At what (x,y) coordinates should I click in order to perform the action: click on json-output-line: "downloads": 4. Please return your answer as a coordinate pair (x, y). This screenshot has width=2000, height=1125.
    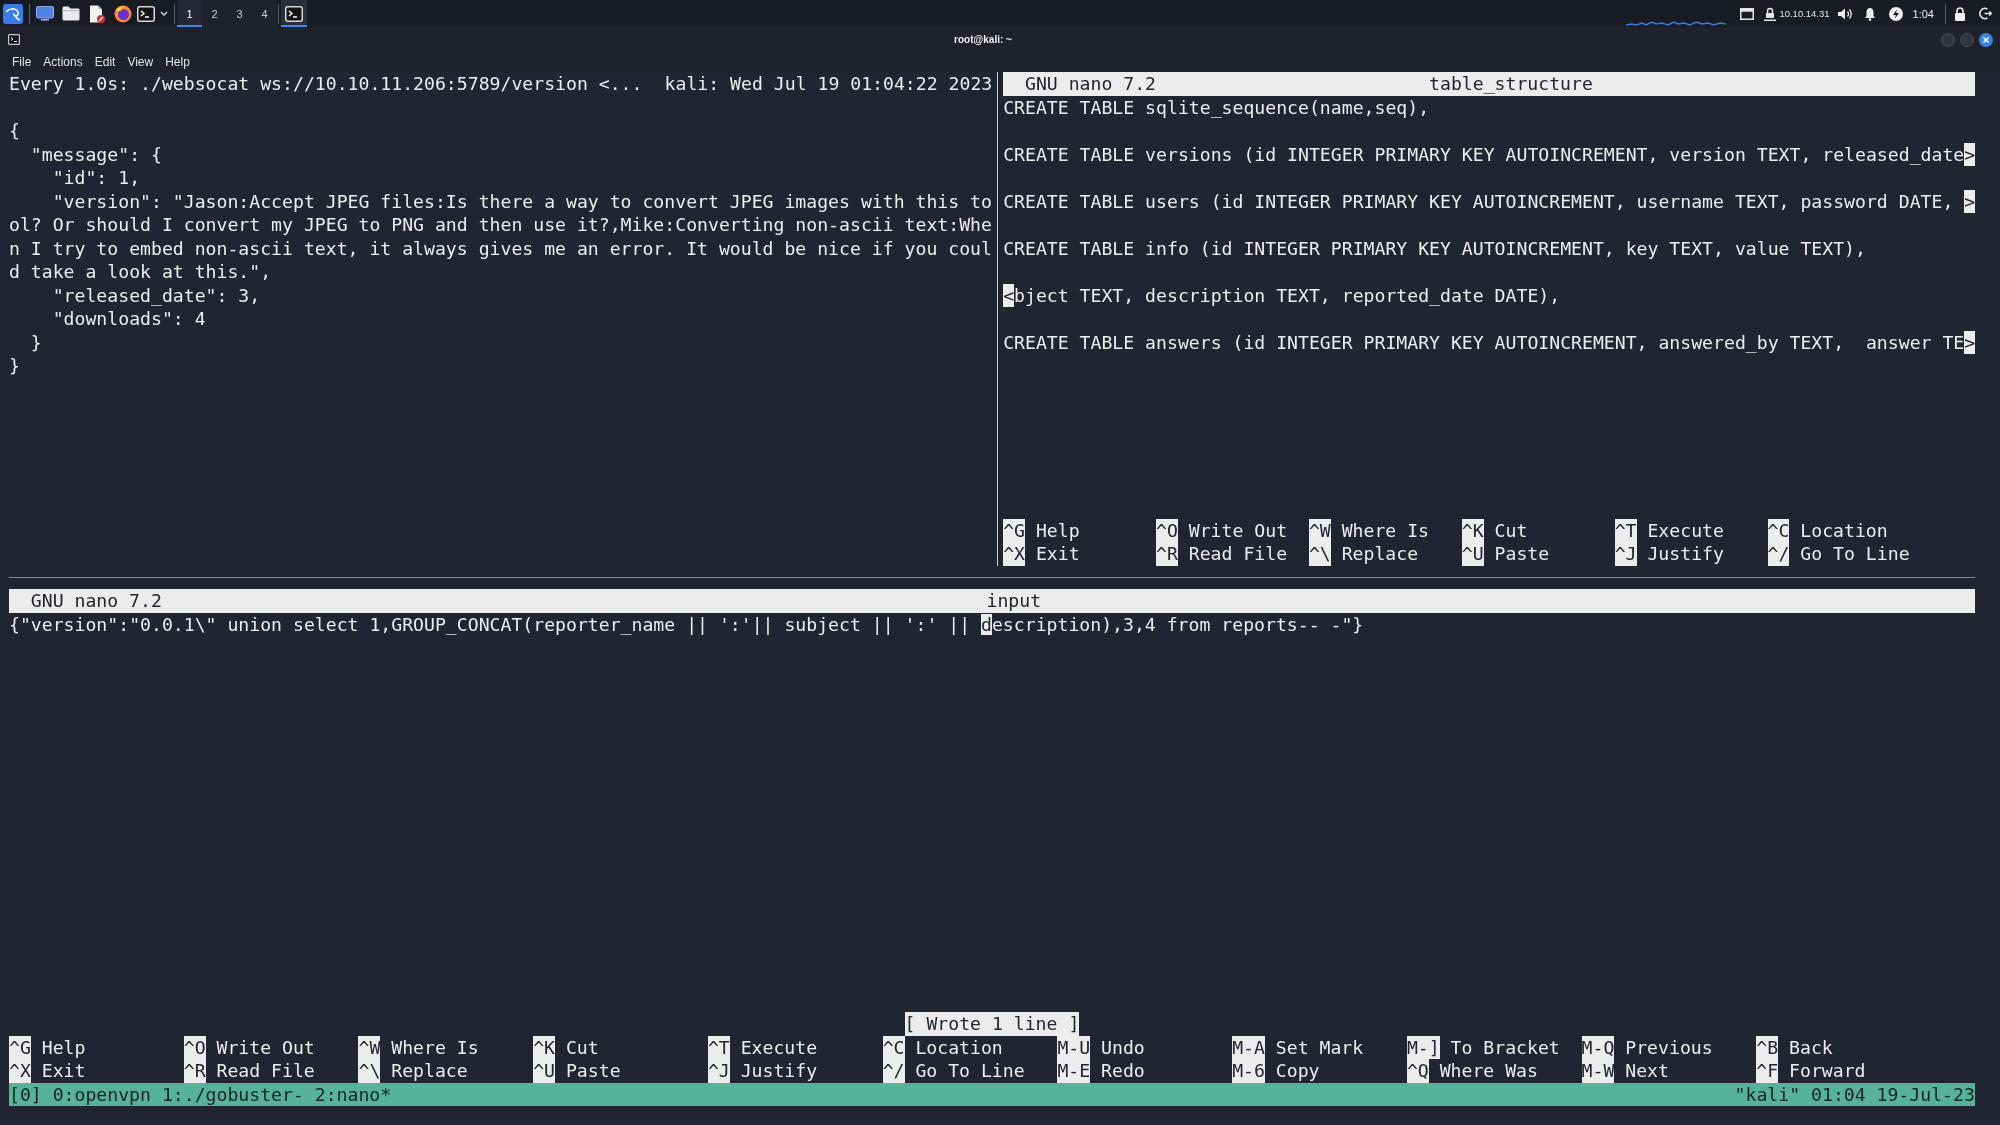
    Looking at the image, I should click on (129, 319).